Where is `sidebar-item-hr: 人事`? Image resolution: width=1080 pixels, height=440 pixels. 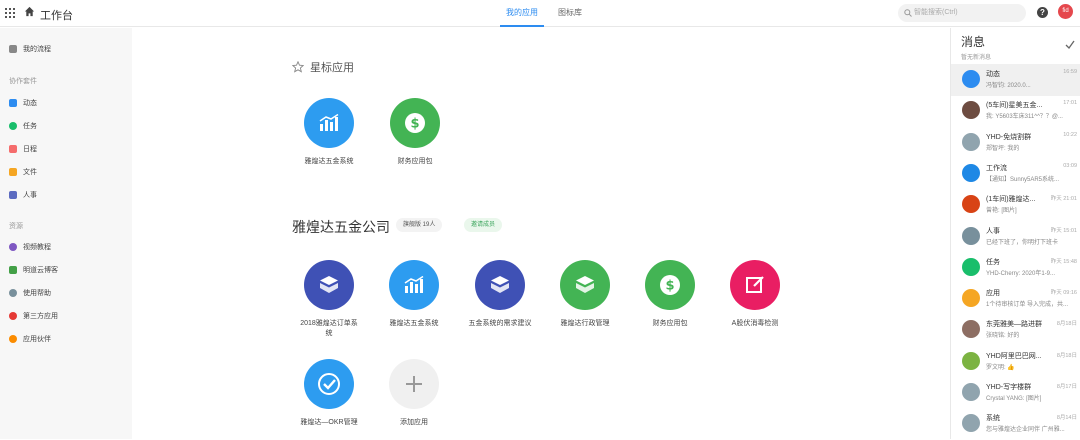 sidebar-item-hr: 人事 is located at coordinates (23, 195).